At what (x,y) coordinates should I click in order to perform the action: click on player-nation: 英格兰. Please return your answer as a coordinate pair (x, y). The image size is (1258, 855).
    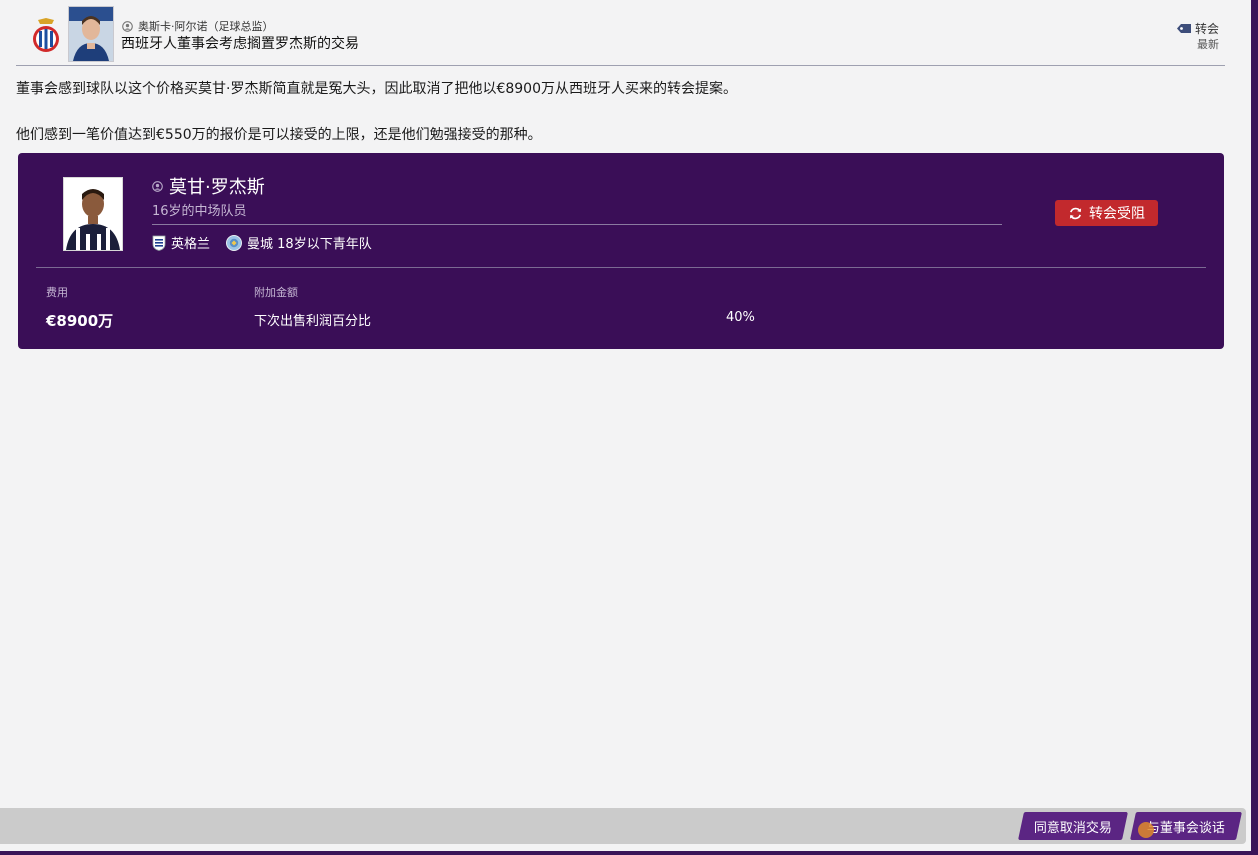
    Looking at the image, I should click on (190, 242).